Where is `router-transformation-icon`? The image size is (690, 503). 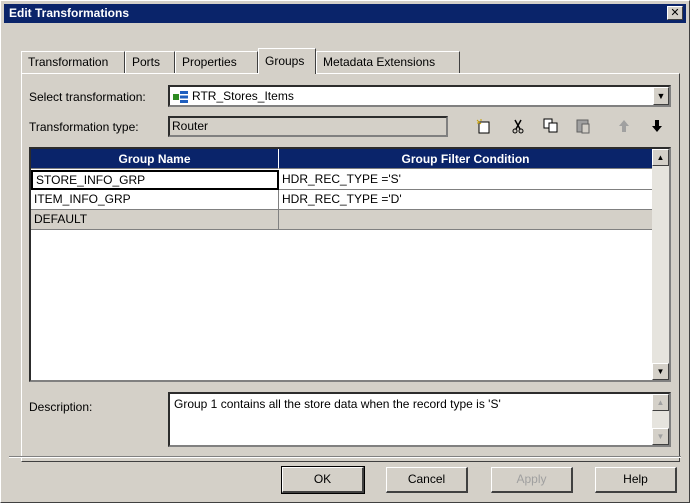 router-transformation-icon is located at coordinates (181, 97).